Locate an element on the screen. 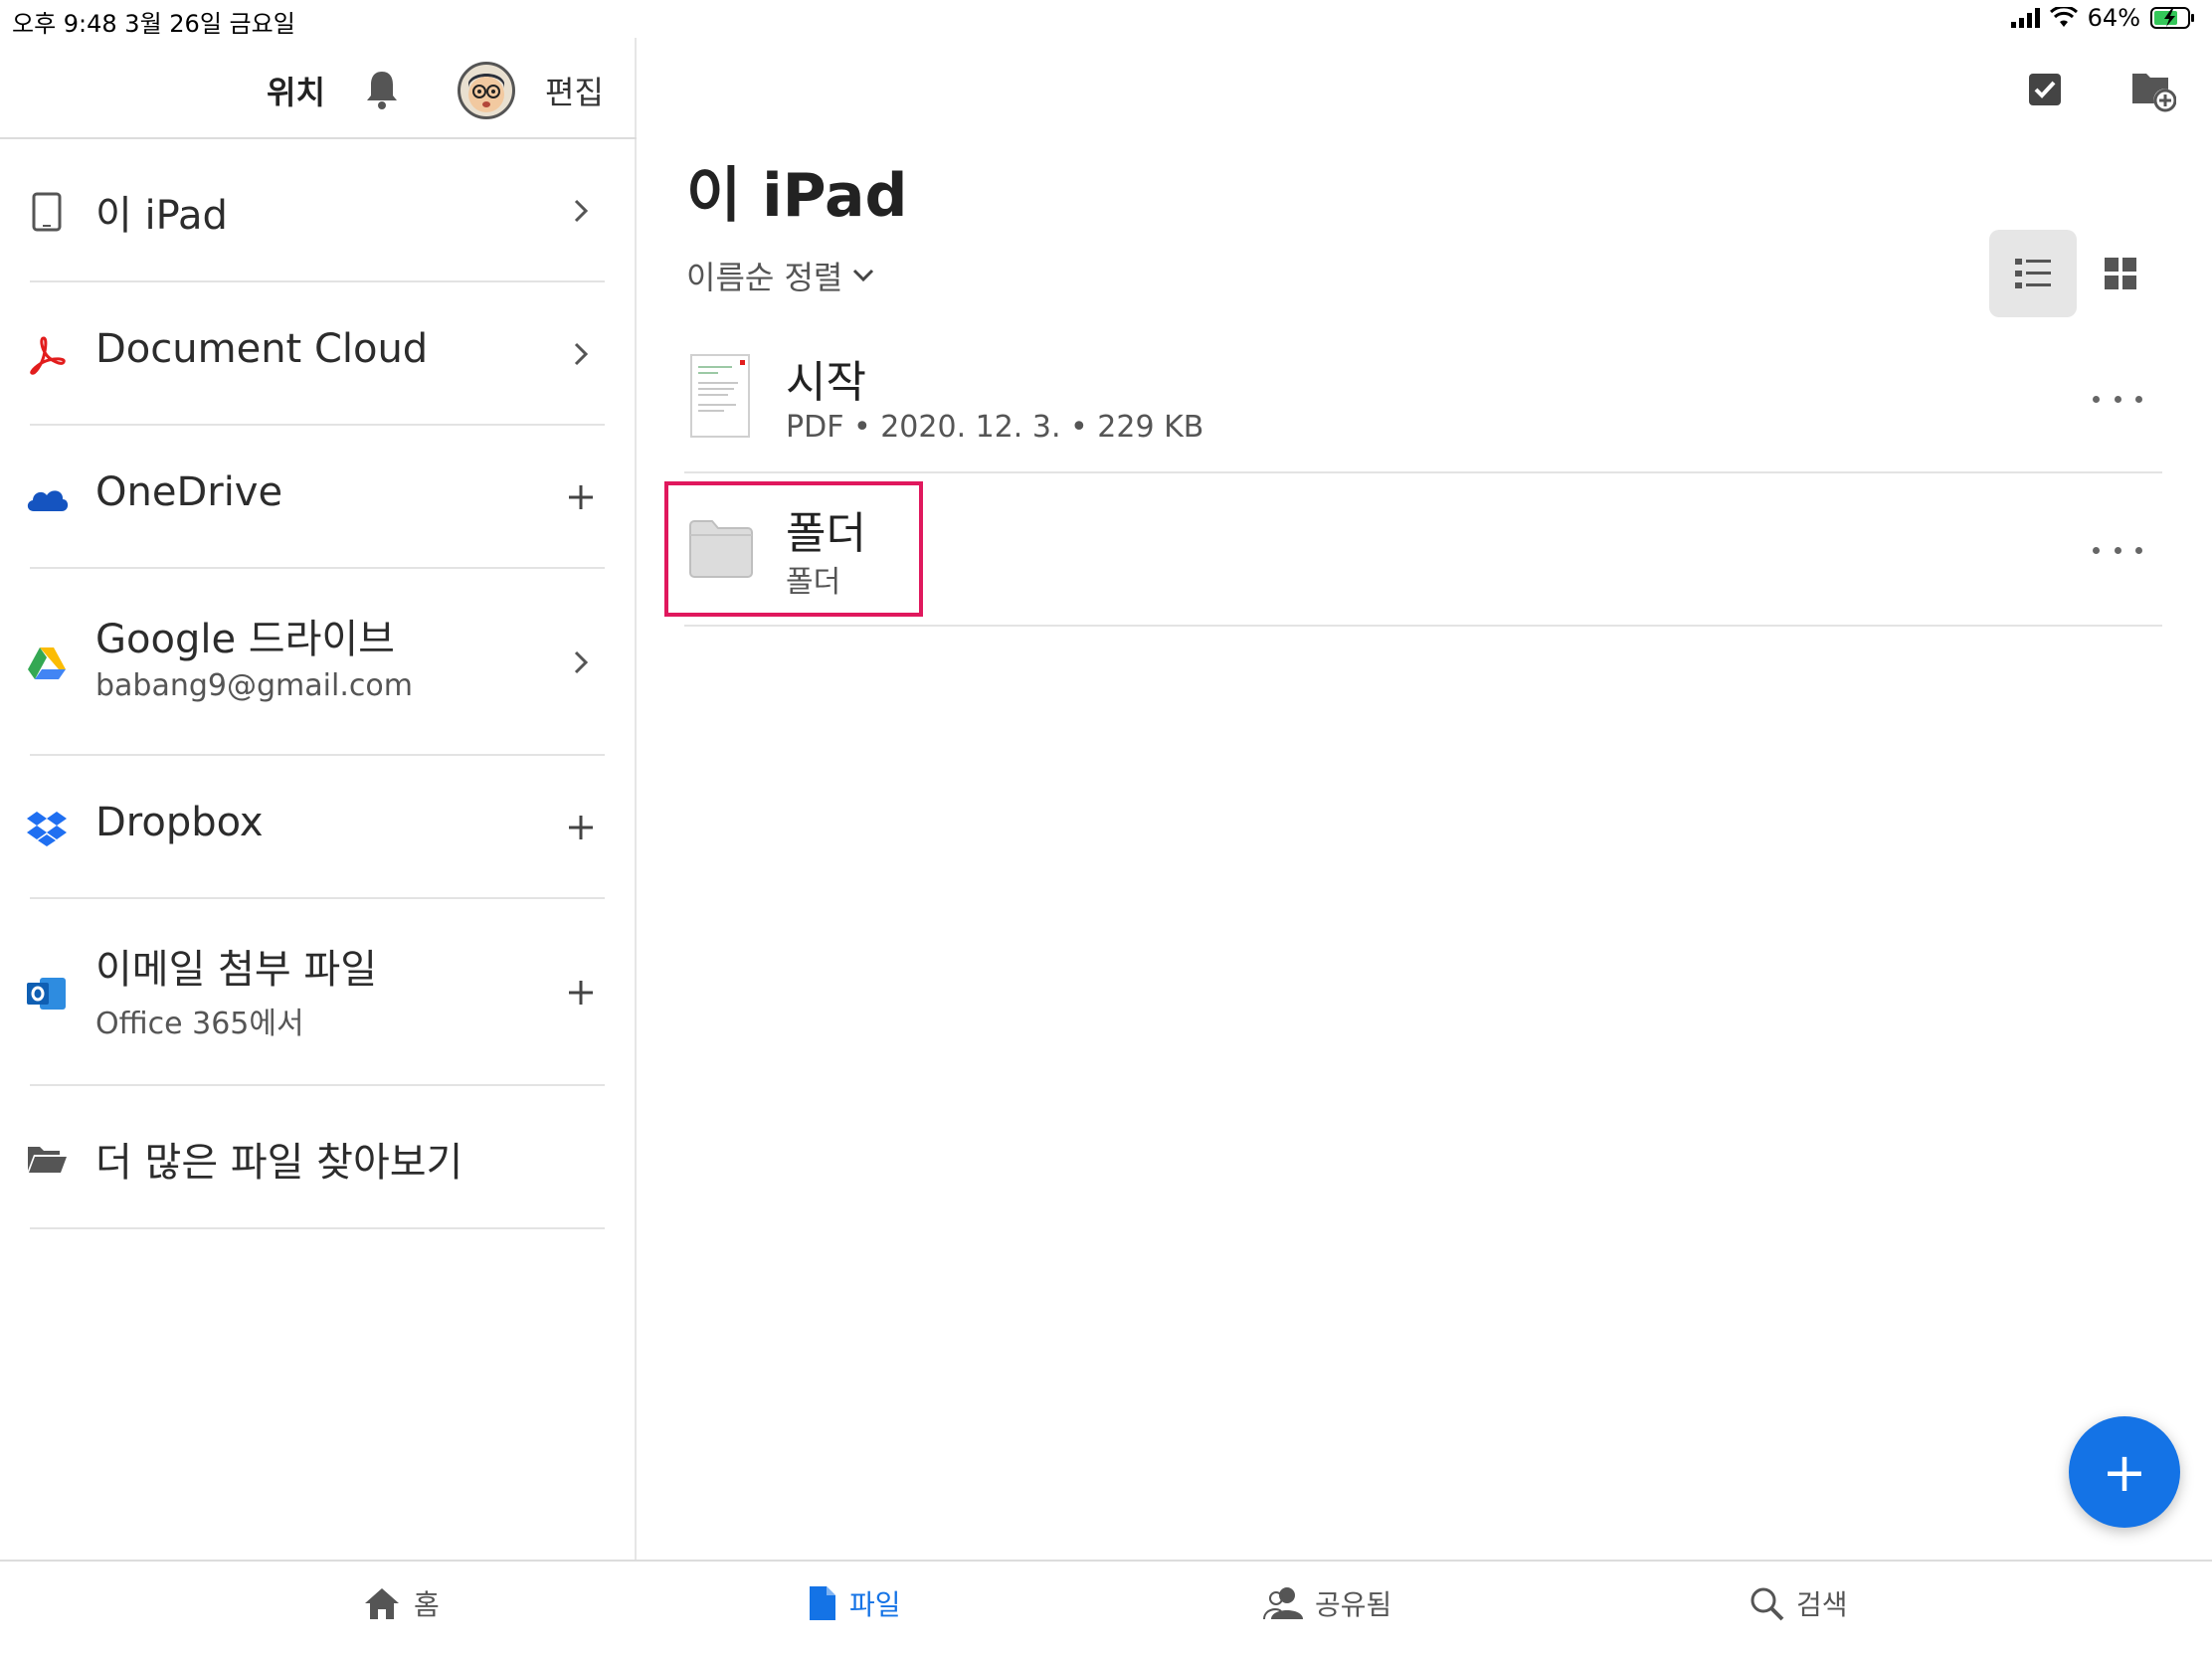 The width and height of the screenshot is (2212, 1659). grid-view-icon is located at coordinates (2120, 273).